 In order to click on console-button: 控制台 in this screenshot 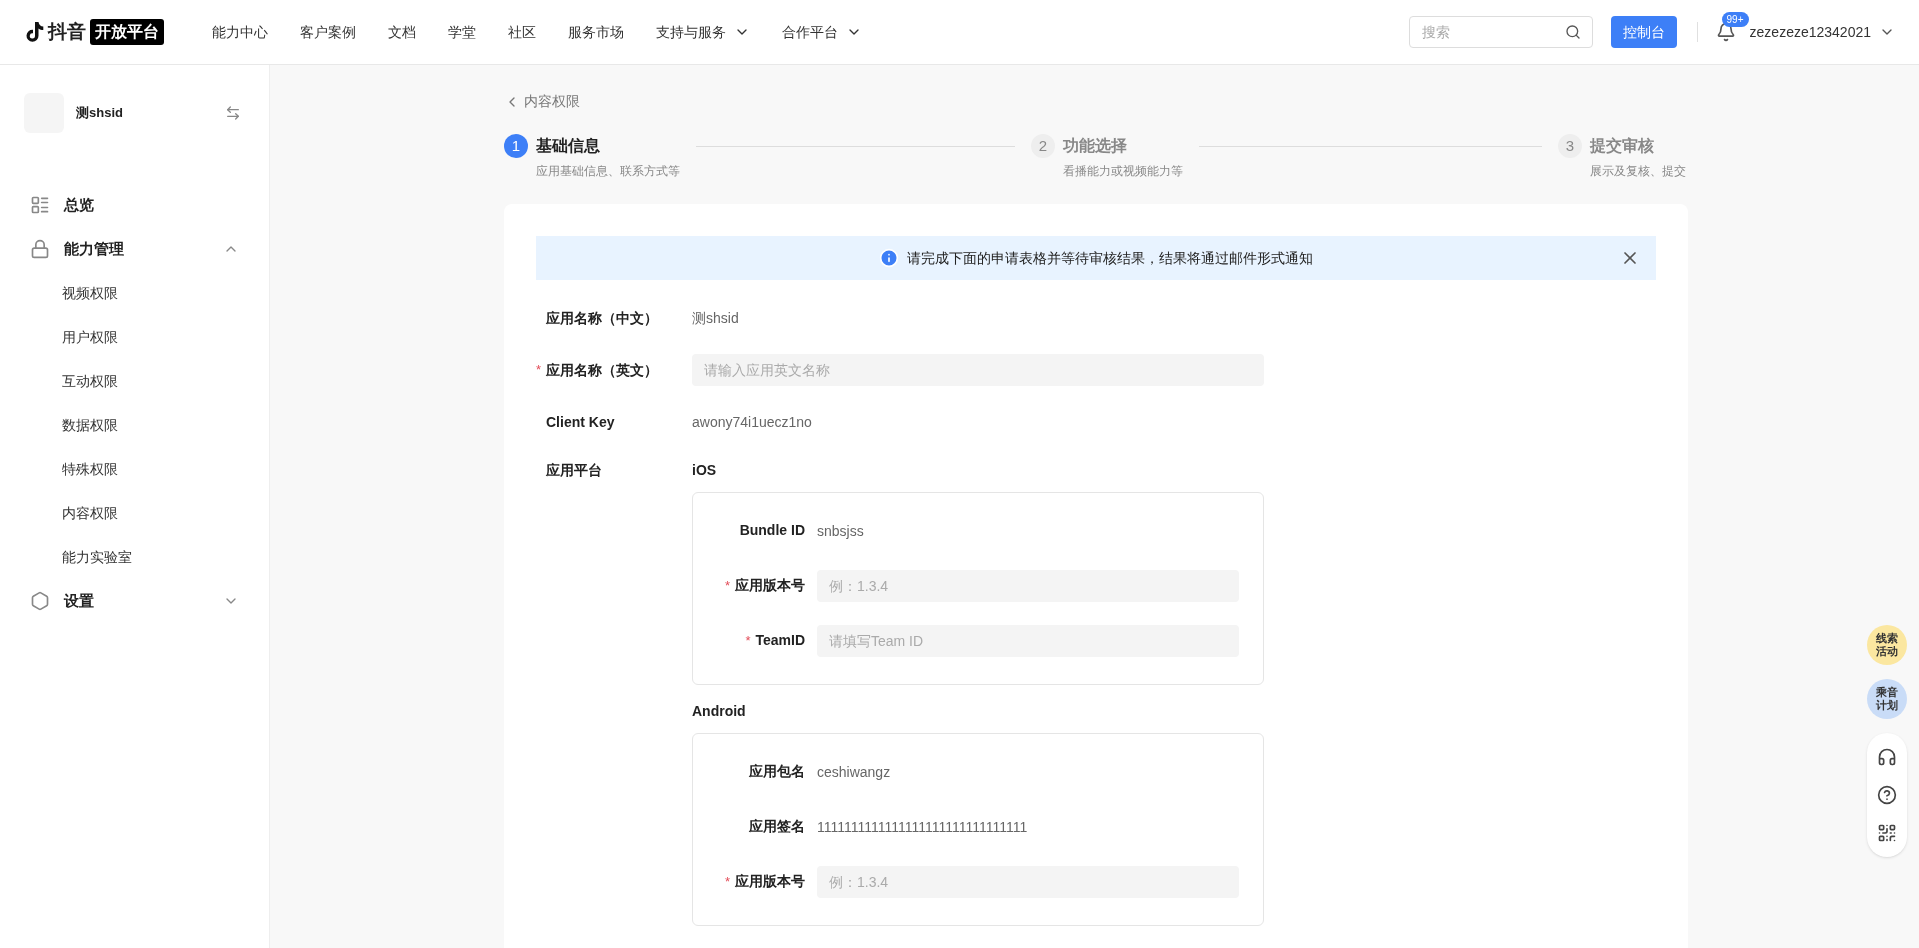, I will do `click(1643, 32)`.